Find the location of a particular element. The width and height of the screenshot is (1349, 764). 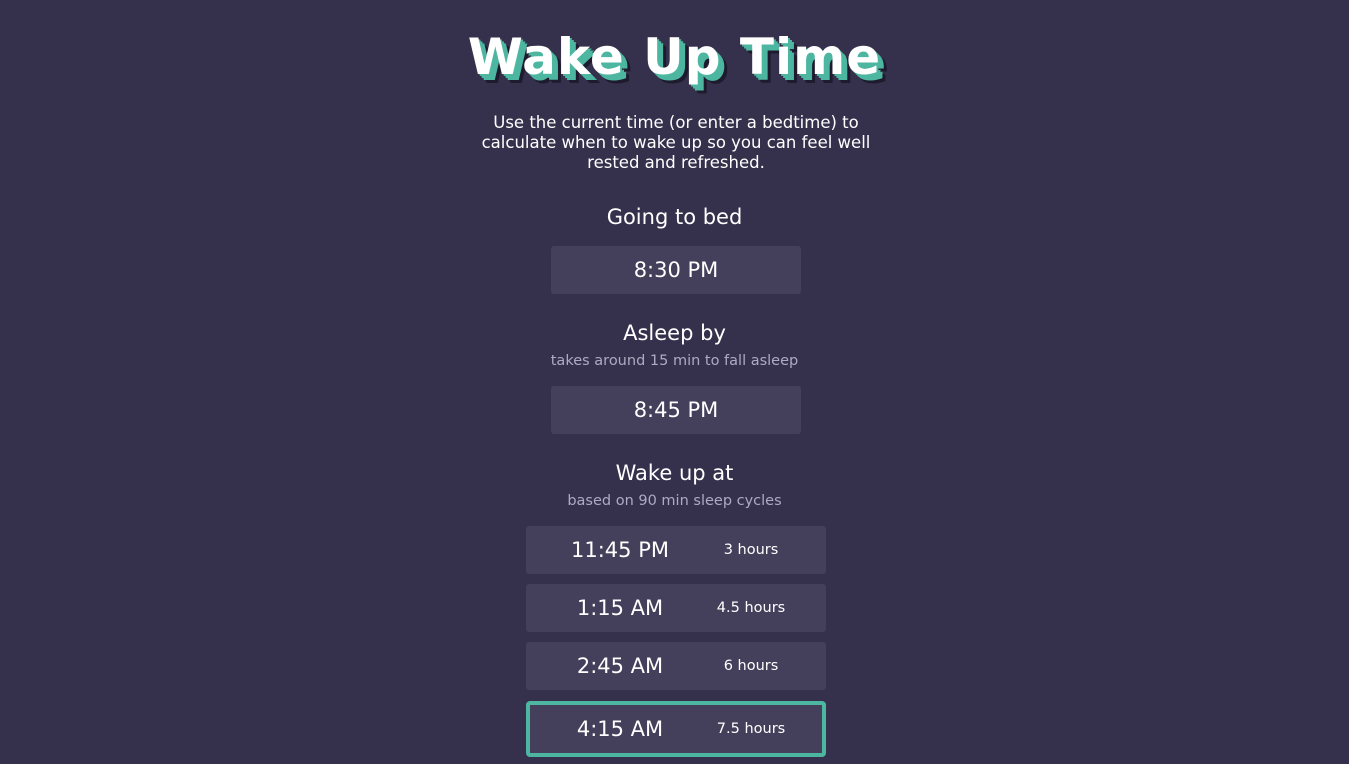

asleep-by-heading: Asleep by is located at coordinates (674, 333).